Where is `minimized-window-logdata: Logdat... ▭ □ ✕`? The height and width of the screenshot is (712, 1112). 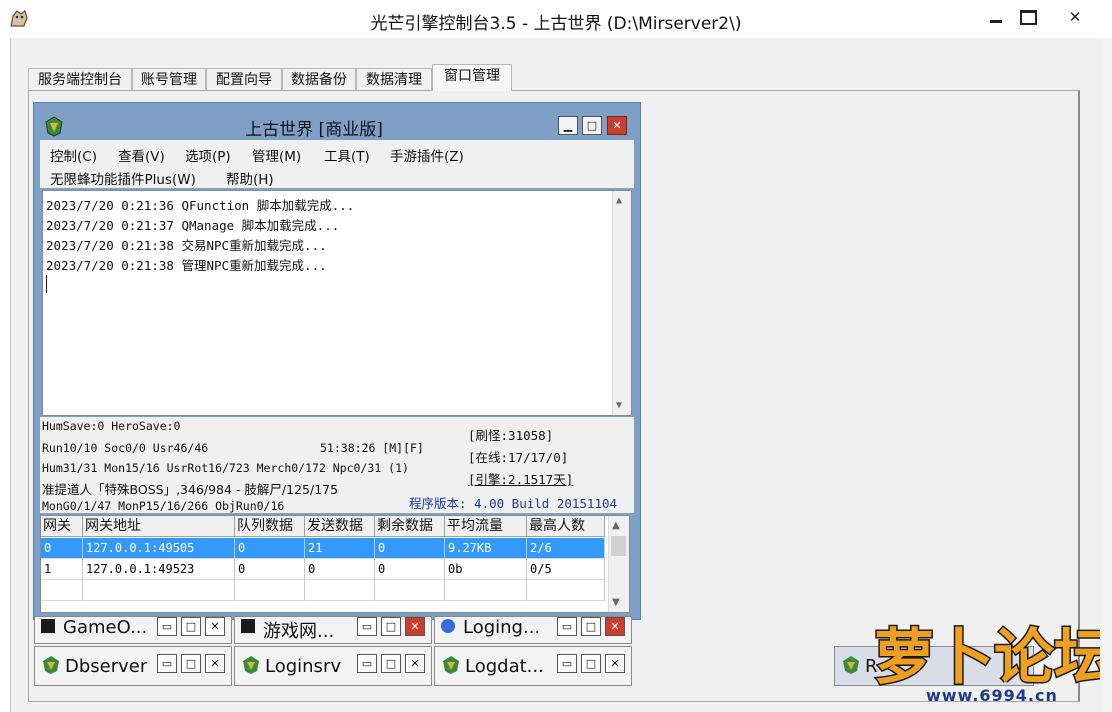 minimized-window-logdata: Logdat... ▭ □ ✕ is located at coordinates (533, 666).